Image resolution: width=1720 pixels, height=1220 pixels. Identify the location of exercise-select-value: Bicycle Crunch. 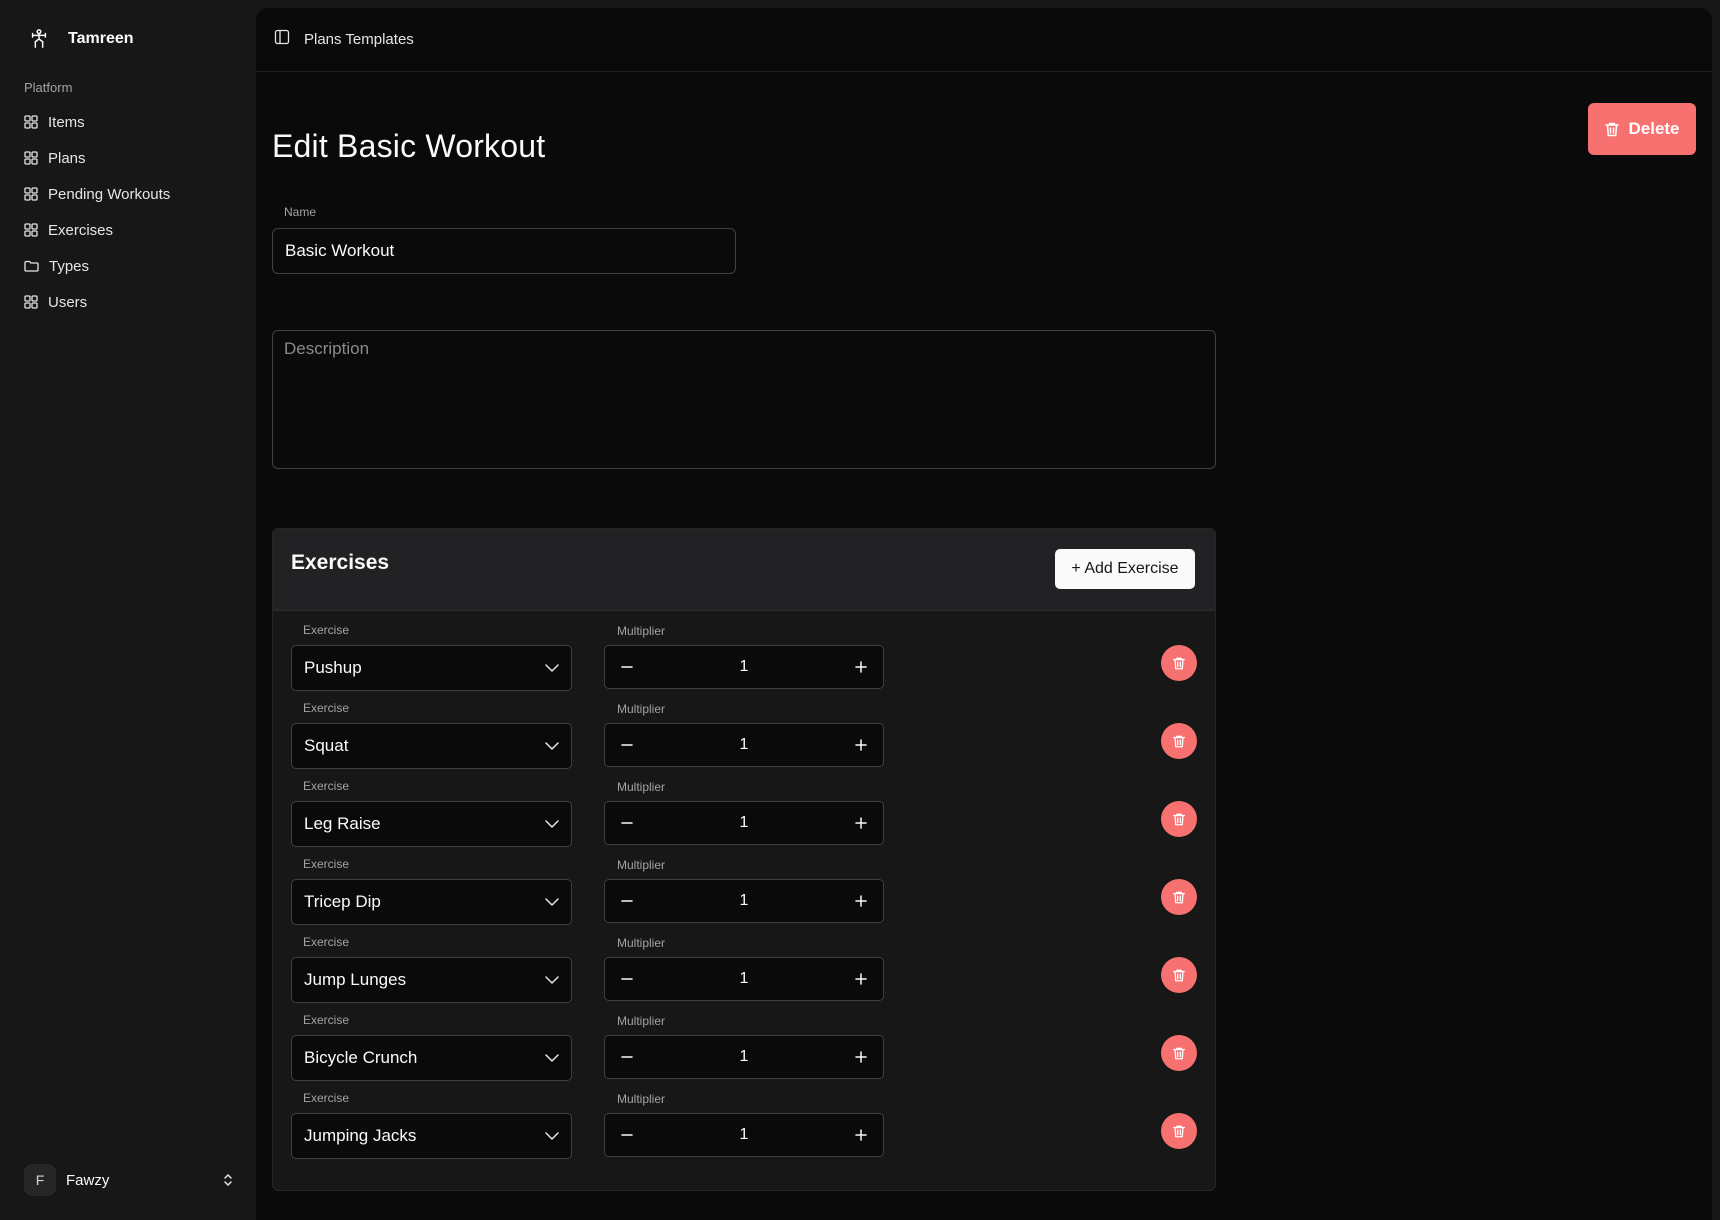
(361, 1057).